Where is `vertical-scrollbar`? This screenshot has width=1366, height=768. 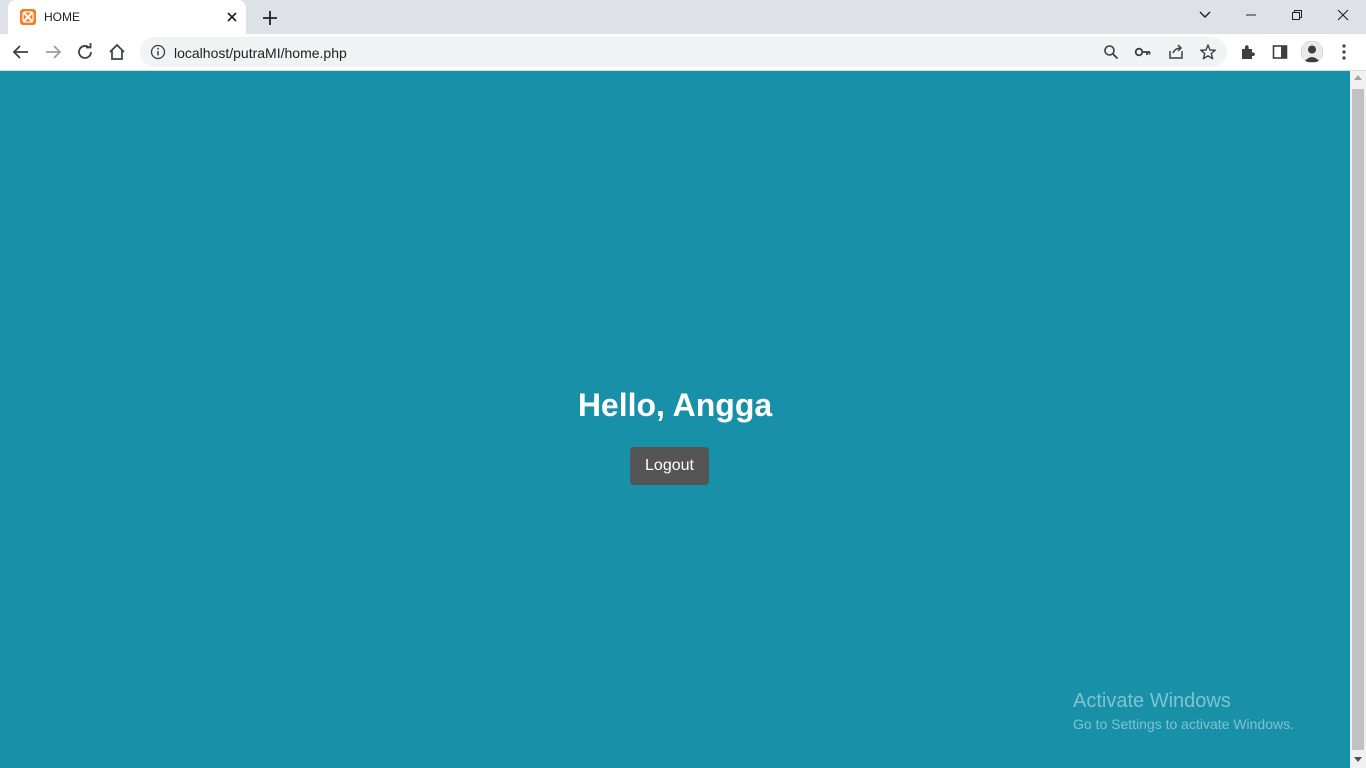
vertical-scrollbar is located at coordinates (1358, 419).